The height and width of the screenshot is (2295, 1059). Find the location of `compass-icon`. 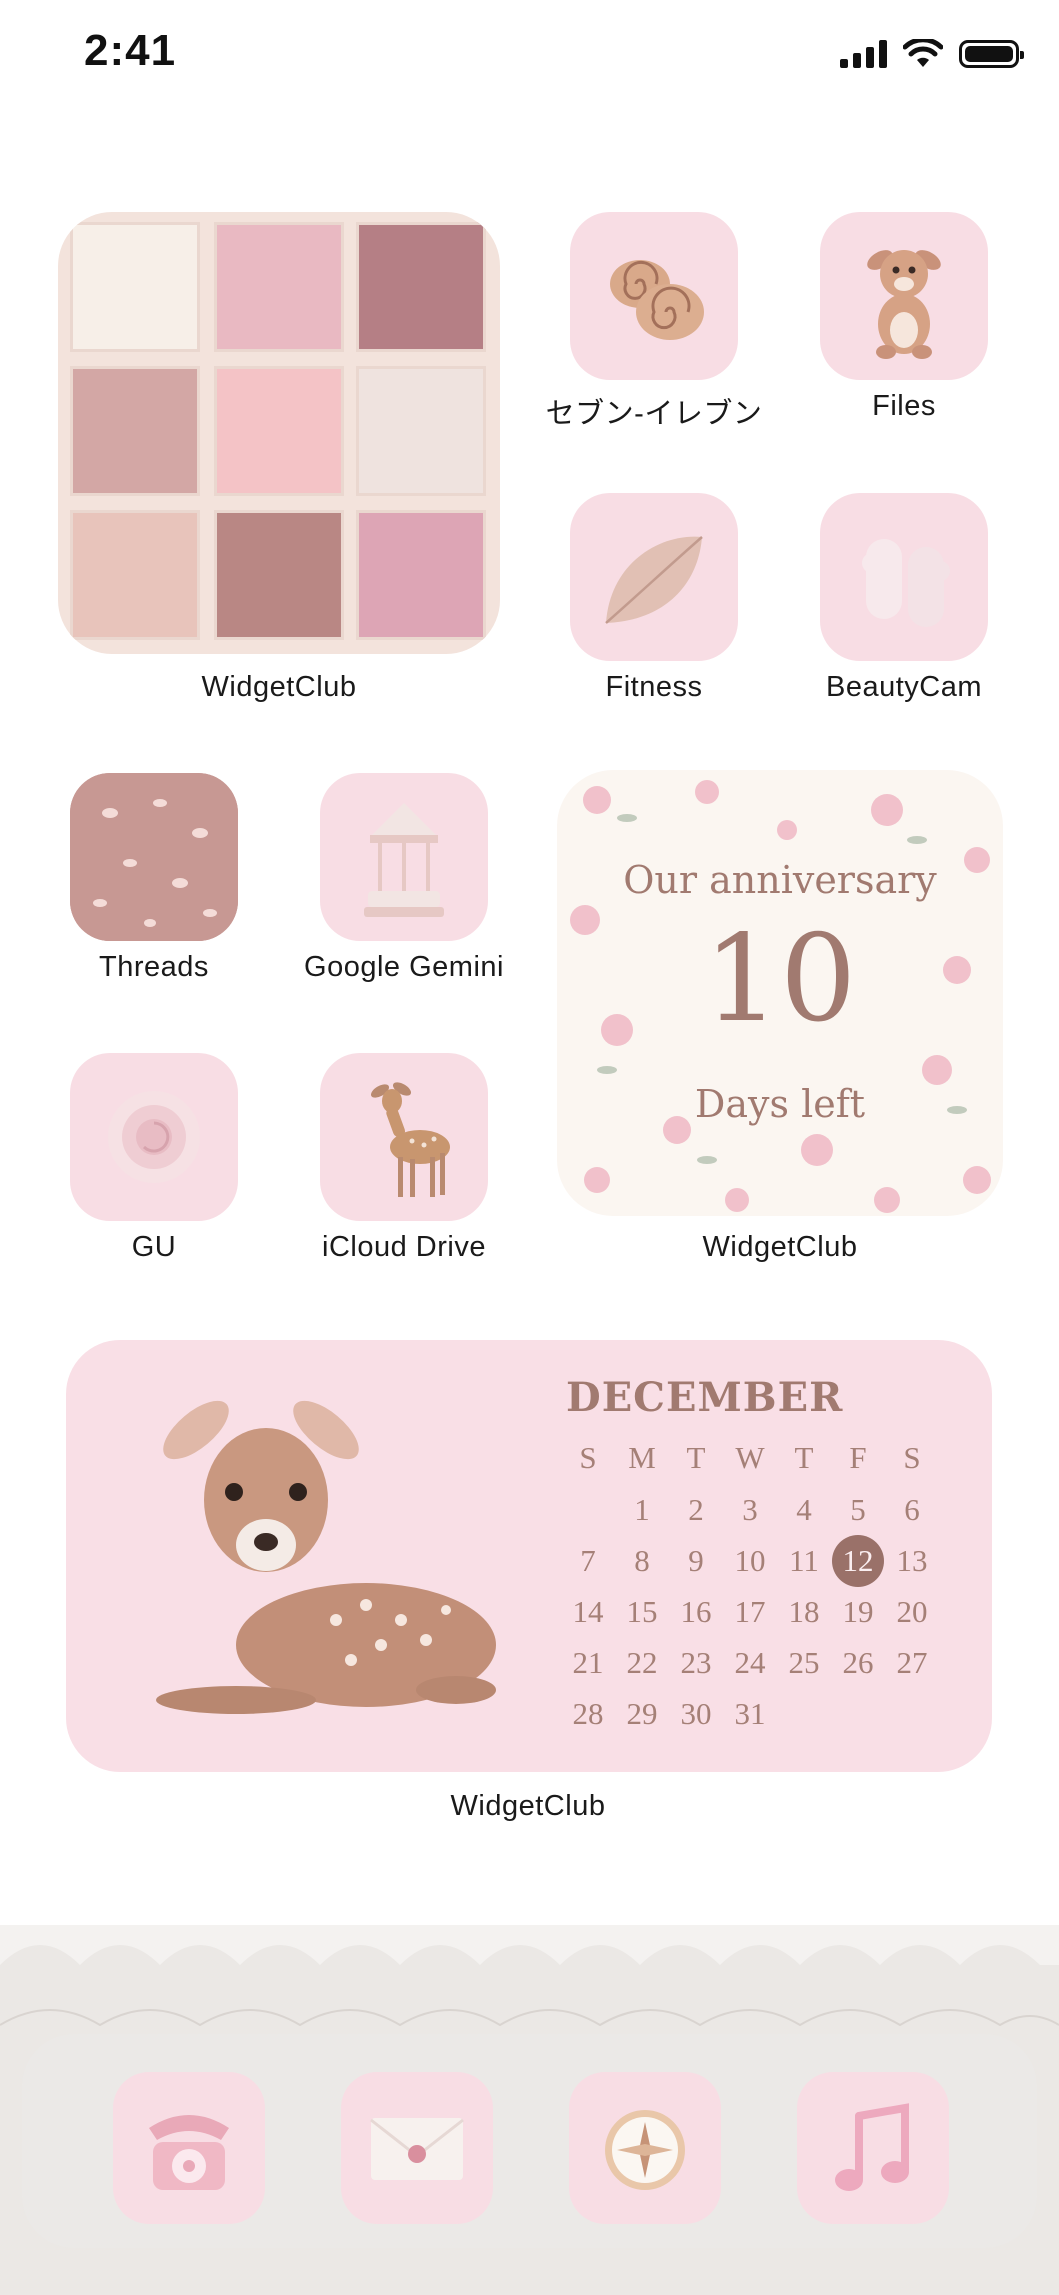

compass-icon is located at coordinates (645, 2150).